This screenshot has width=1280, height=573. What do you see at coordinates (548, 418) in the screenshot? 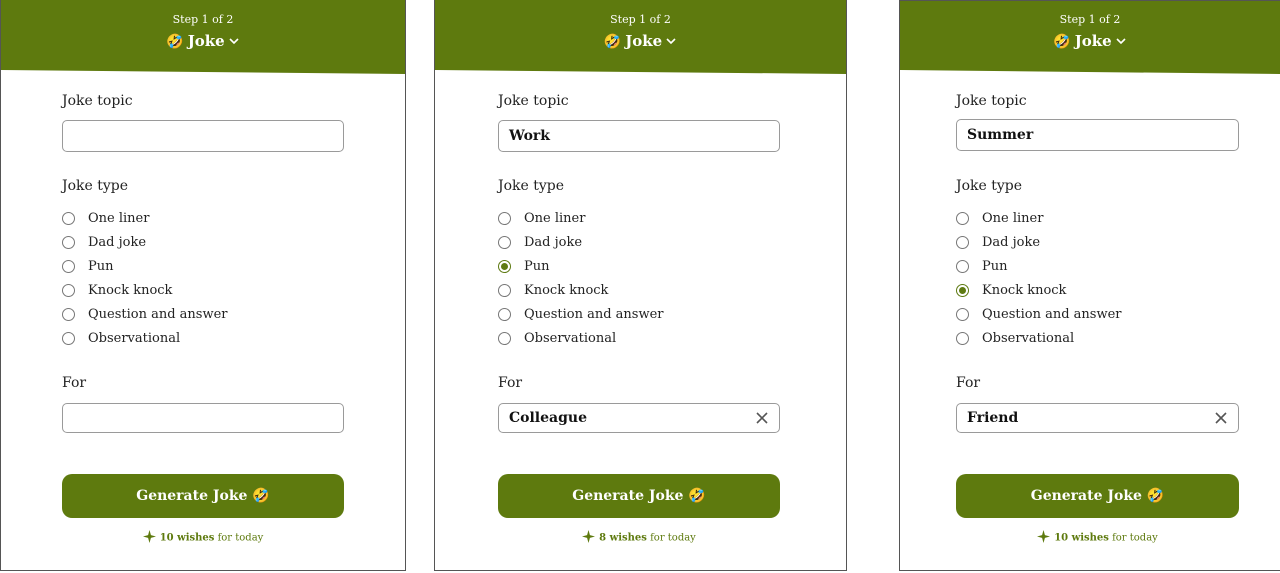
I see `for-value: Colleague` at bounding box center [548, 418].